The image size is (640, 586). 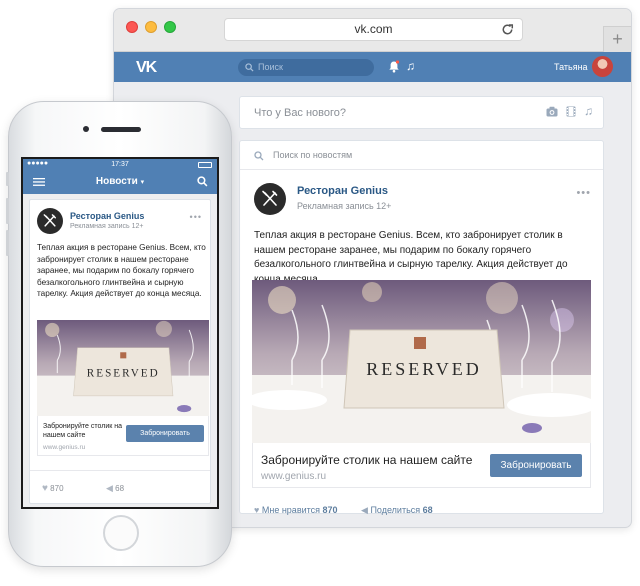 I want to click on camera-icon, so click(x=552, y=111).